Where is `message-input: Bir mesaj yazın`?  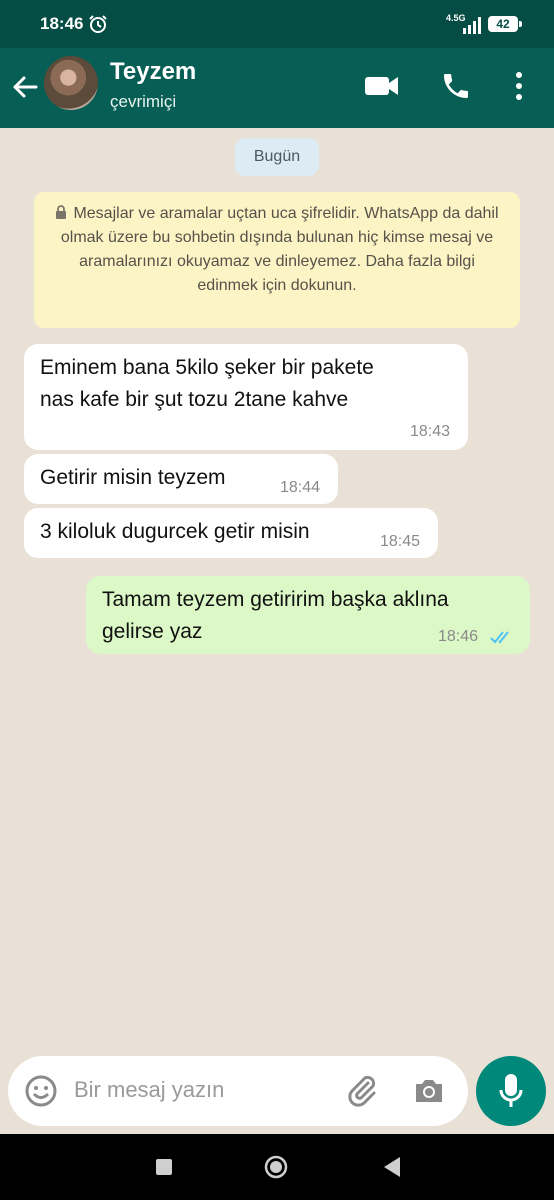 message-input: Bir mesaj yazın is located at coordinates (149, 1090).